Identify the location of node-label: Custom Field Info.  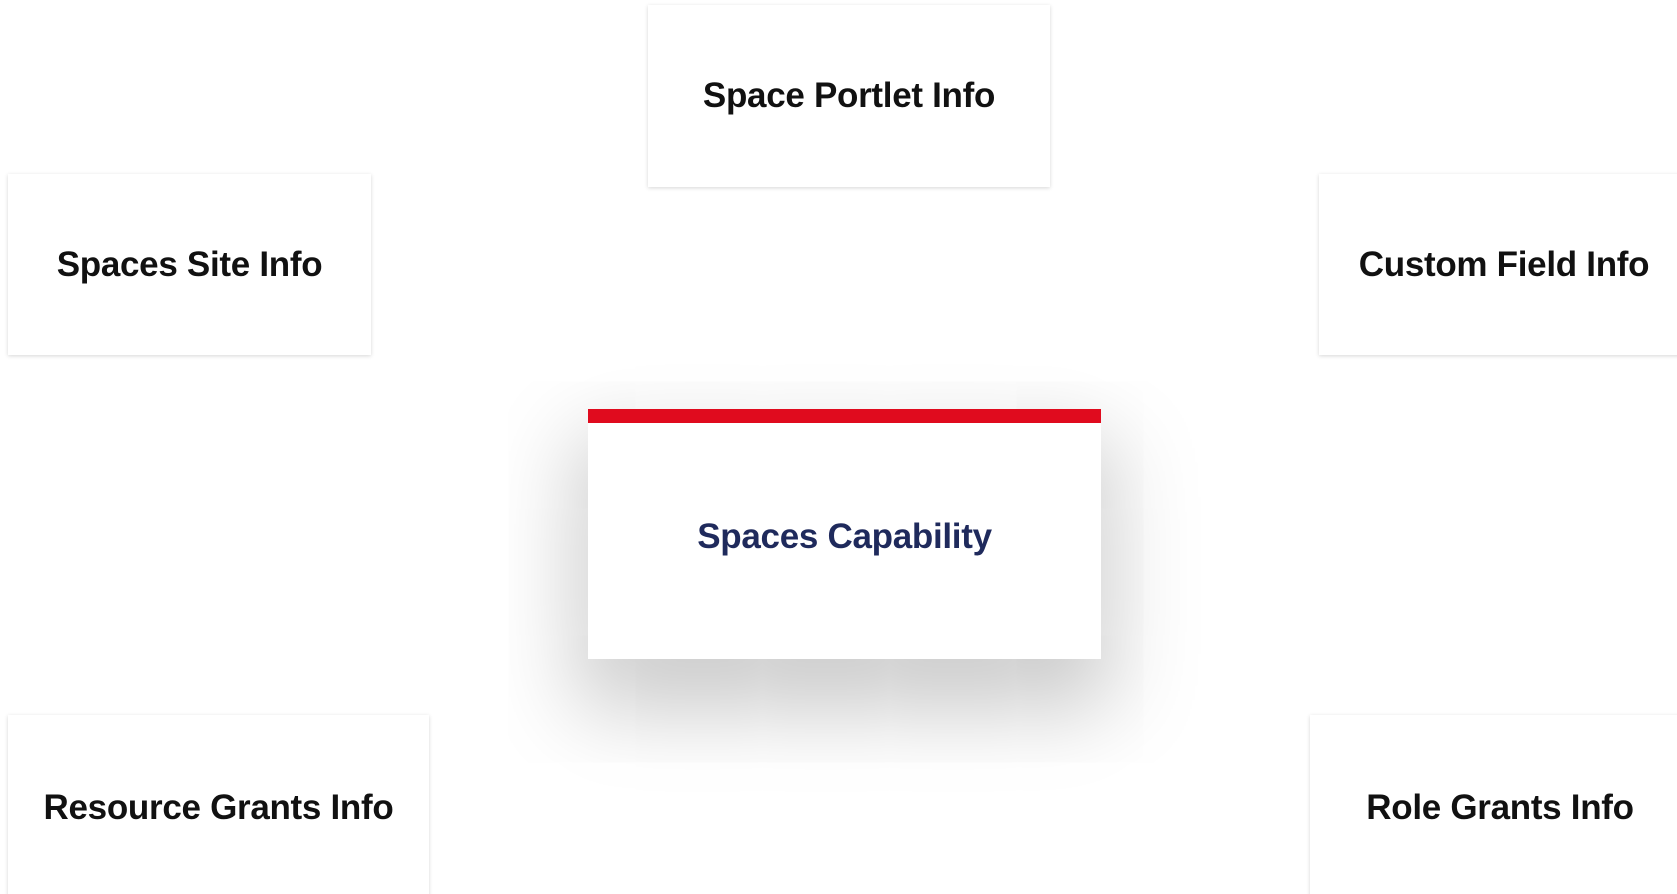
(1504, 264).